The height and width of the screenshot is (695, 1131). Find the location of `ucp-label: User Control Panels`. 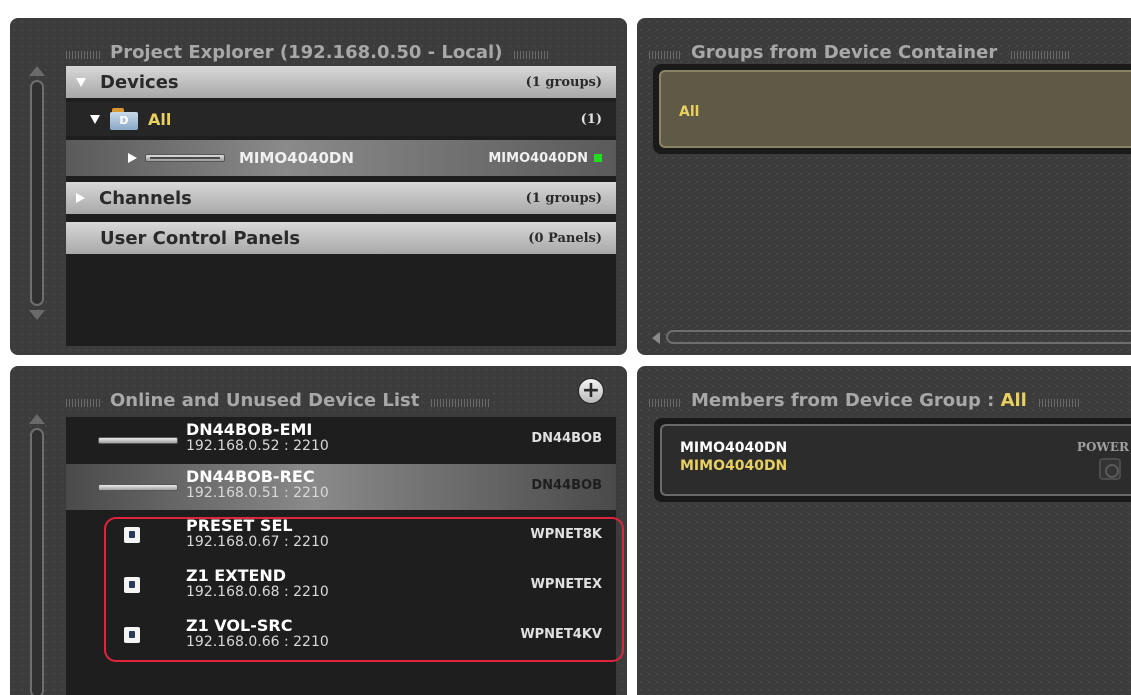

ucp-label: User Control Panels is located at coordinates (200, 238).